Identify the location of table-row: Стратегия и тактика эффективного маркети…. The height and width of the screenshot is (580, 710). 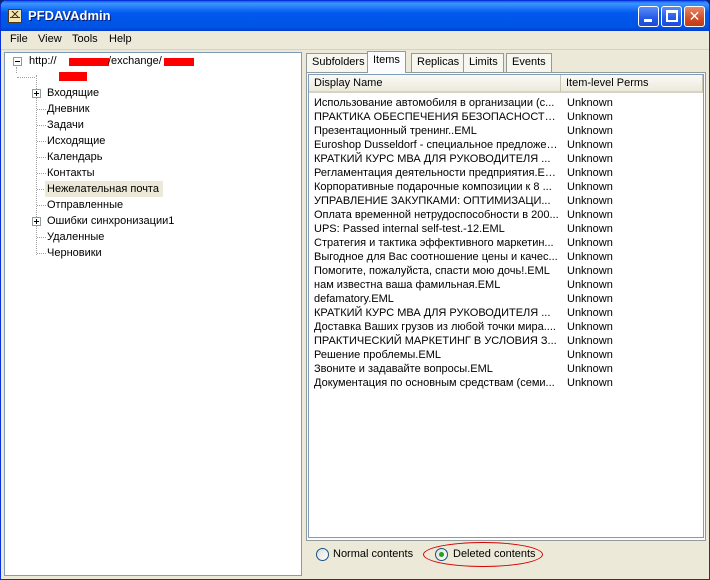
(506, 243).